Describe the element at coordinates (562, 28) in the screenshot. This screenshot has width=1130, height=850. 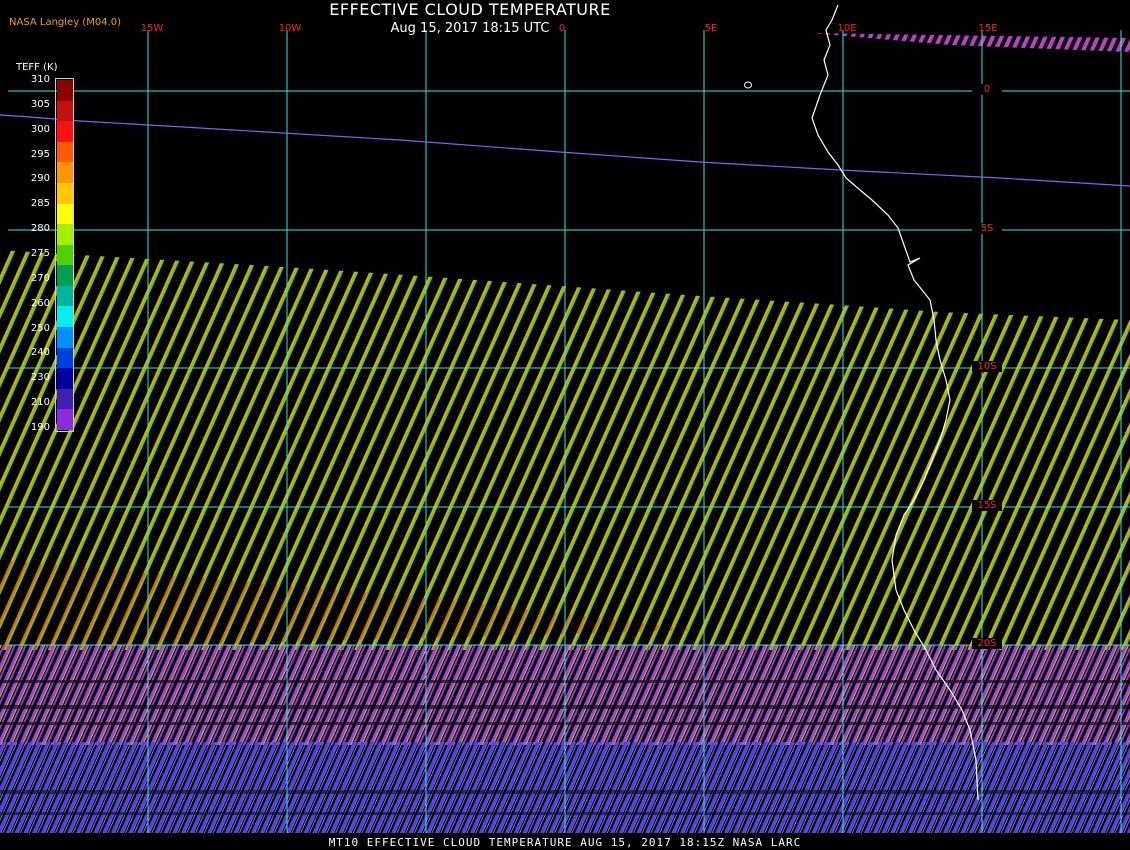
I see `longitude-label: 0` at that location.